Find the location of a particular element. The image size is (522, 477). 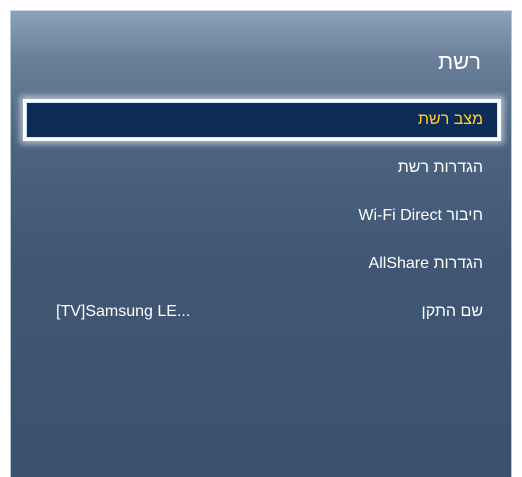

menu-item-network-settings: הגדרות רשת is located at coordinates (262, 168).